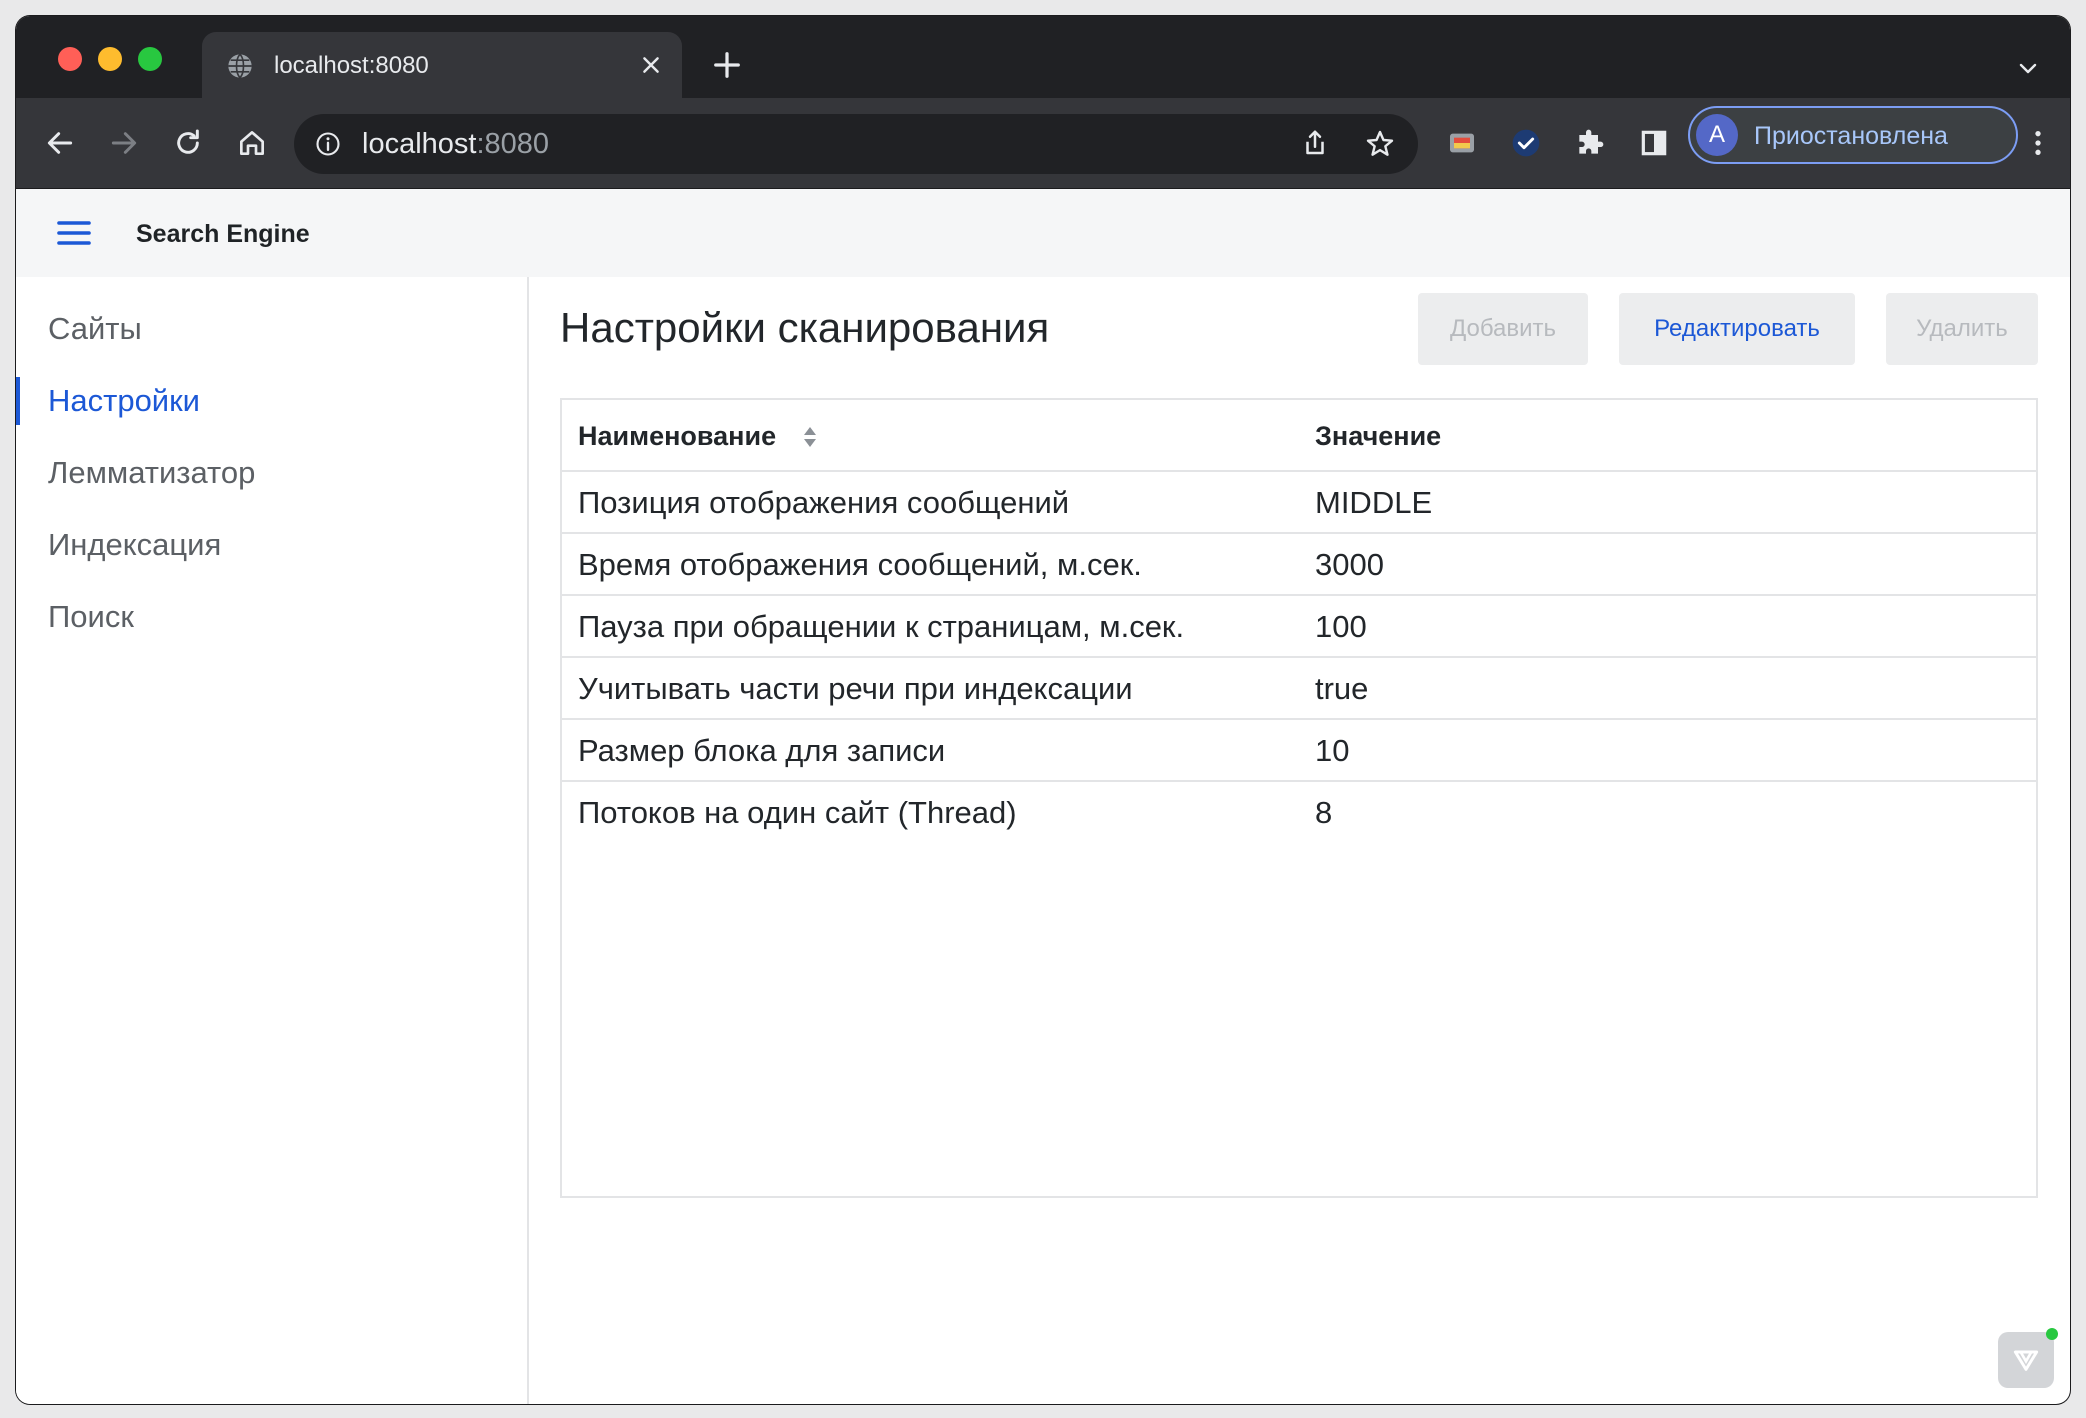  Describe the element at coordinates (651, 65) in the screenshot. I see `close-icon` at that location.